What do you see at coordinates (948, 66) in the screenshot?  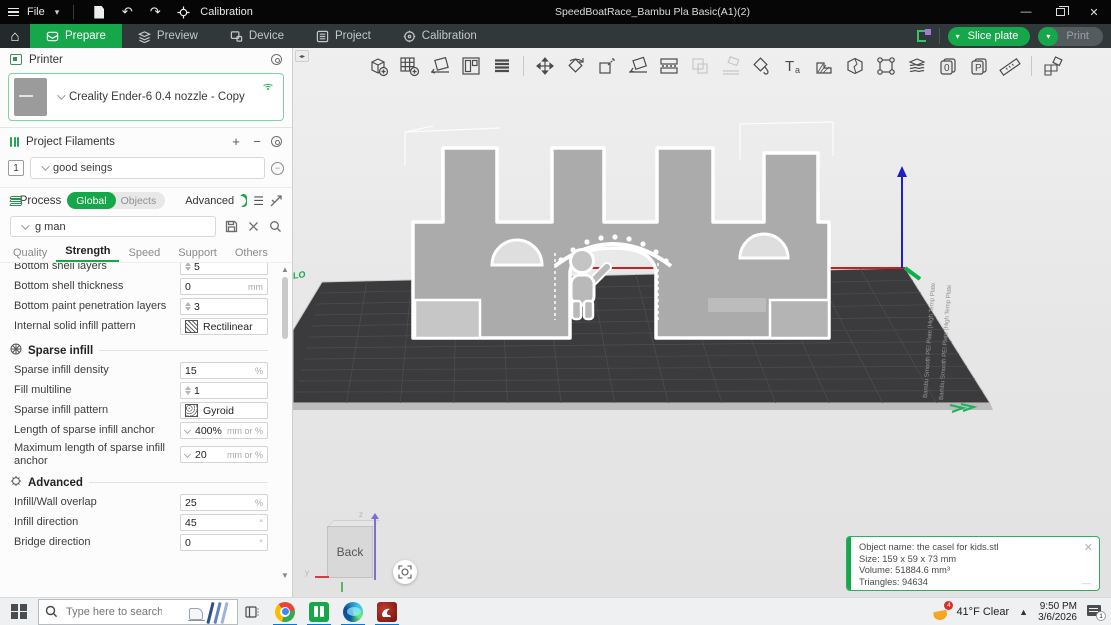 I see `document-zero-icon: 0` at bounding box center [948, 66].